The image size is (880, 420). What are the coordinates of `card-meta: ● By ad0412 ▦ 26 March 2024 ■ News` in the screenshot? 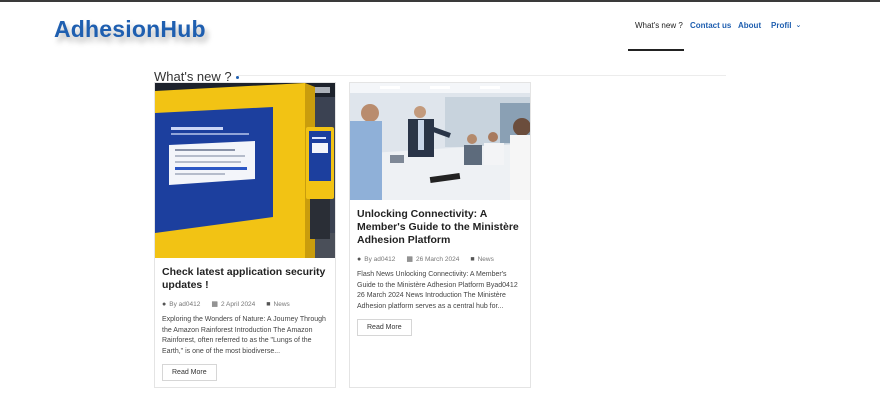 It's located at (440, 259).